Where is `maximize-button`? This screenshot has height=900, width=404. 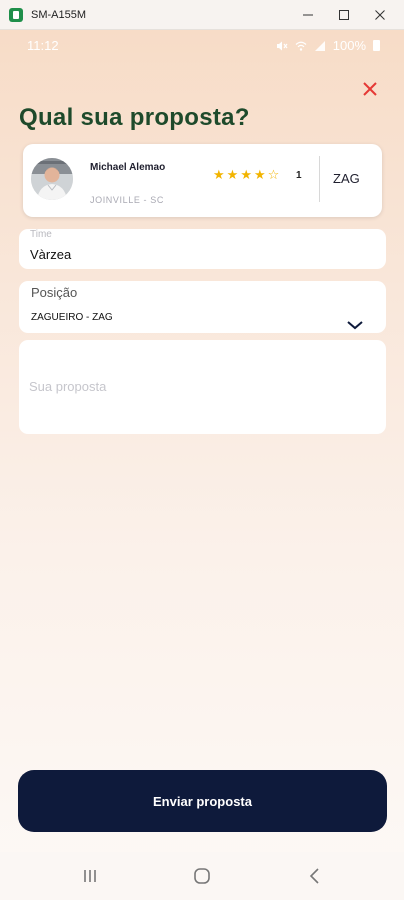 maximize-button is located at coordinates (344, 15).